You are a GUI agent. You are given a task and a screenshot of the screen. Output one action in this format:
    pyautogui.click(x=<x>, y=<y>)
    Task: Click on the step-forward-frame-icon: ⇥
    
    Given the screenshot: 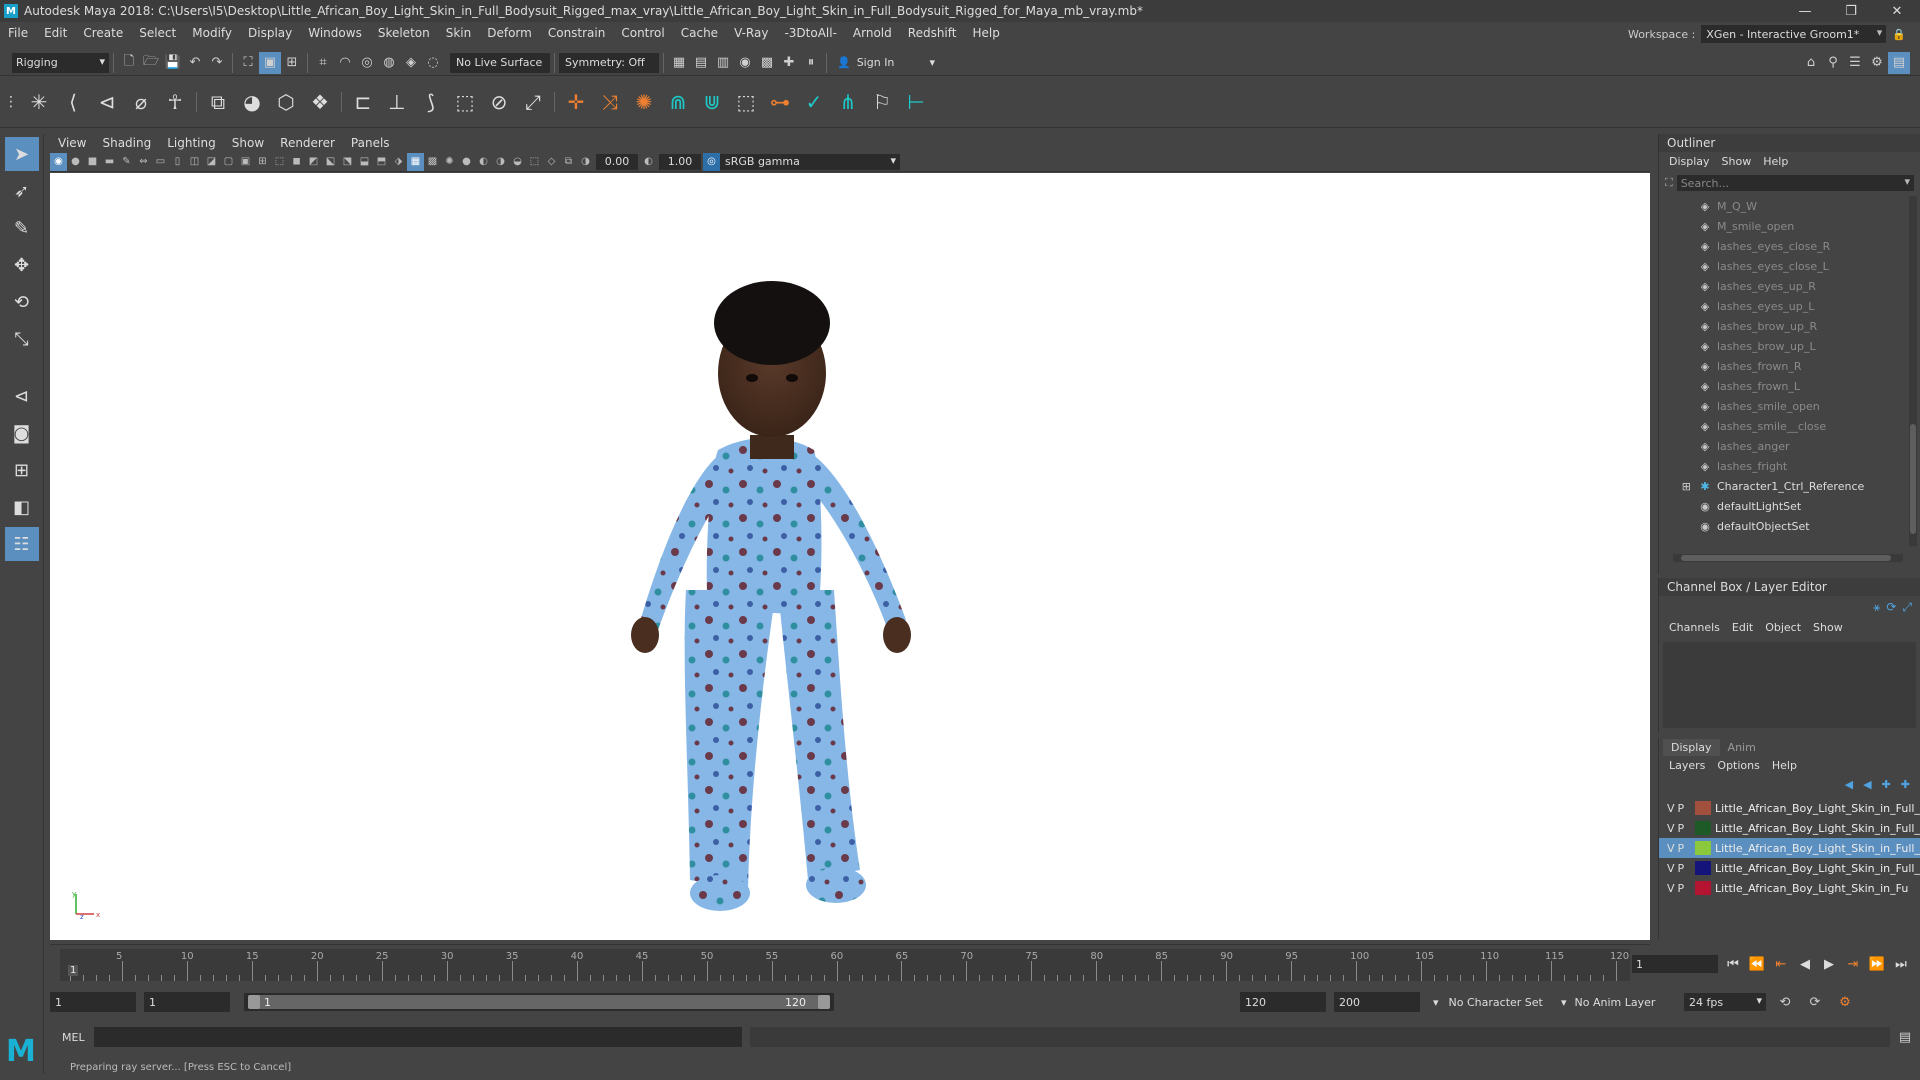 What is the action you would take?
    pyautogui.click(x=1853, y=964)
    